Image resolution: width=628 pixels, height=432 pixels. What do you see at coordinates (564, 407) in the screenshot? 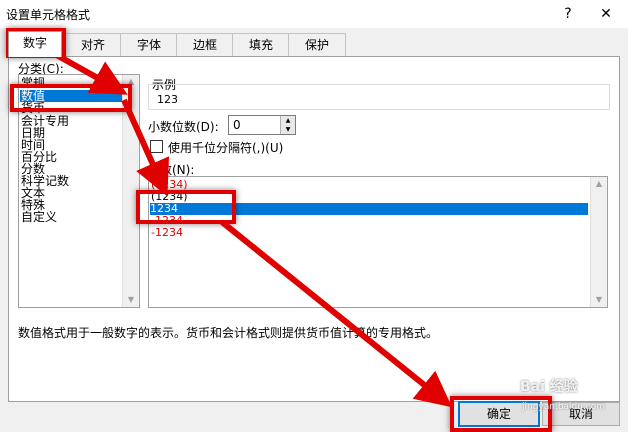
I see `watermark-url: jingyan.baidu.com` at bounding box center [564, 407].